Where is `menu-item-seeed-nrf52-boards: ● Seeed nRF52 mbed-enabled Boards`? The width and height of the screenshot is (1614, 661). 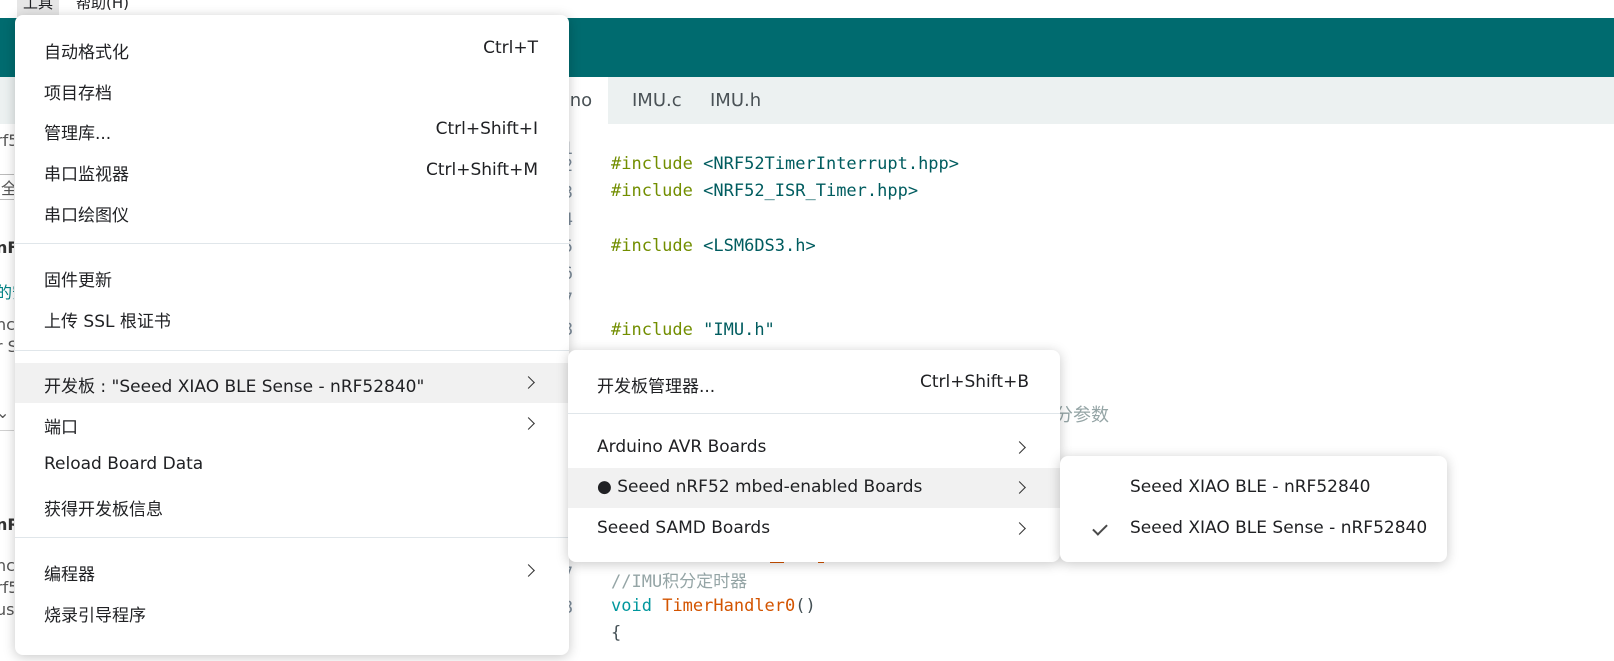 menu-item-seeed-nrf52-boards: ● Seeed nRF52 mbed-enabled Boards is located at coordinates (814, 488).